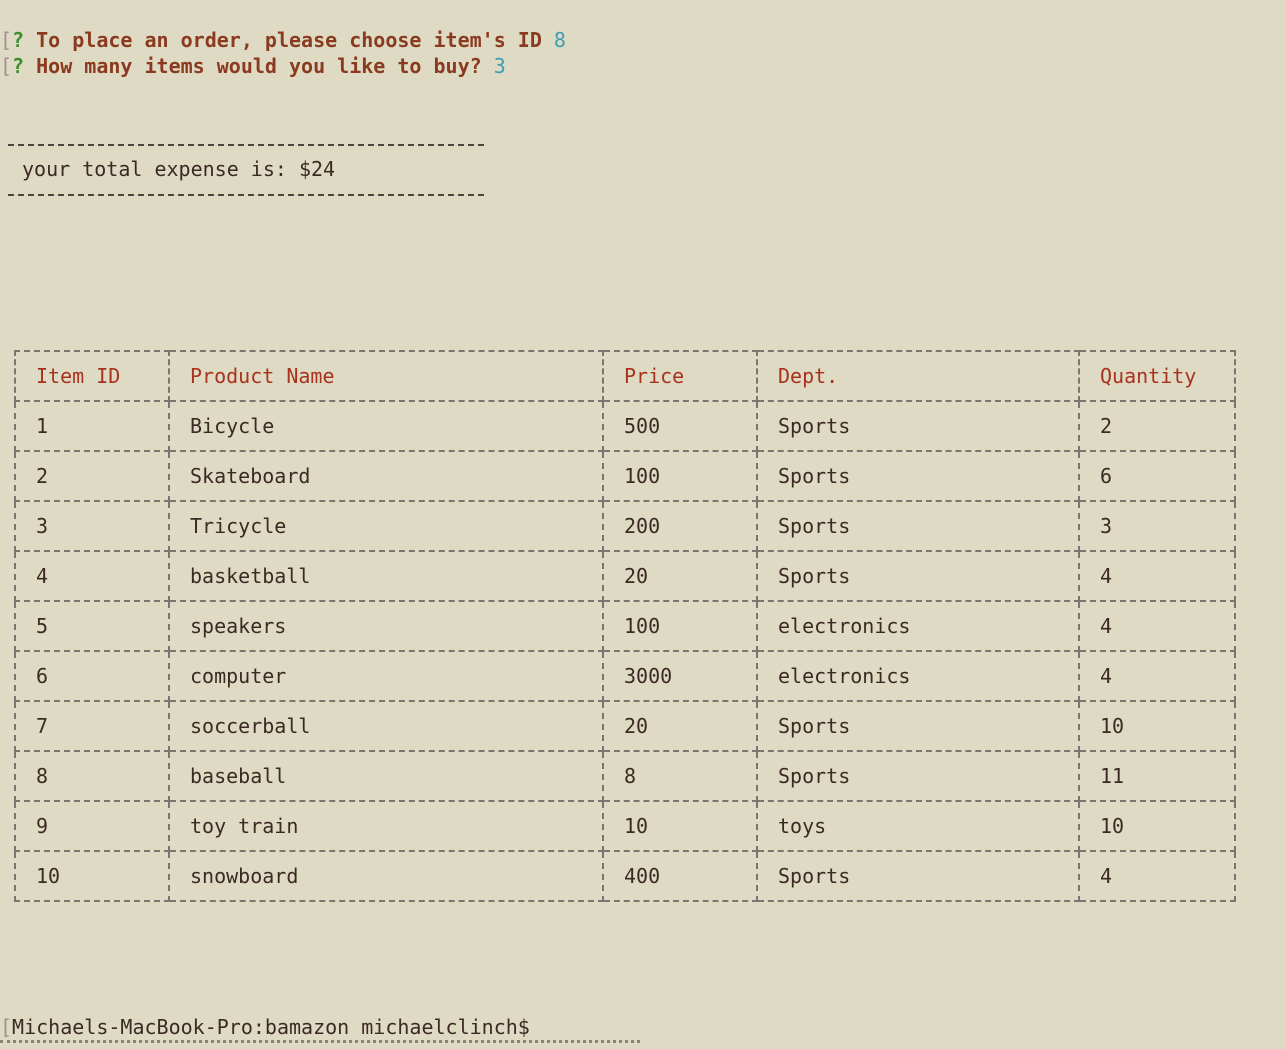 The image size is (1286, 1049). Describe the element at coordinates (386, 376) in the screenshot. I see `header-product-name: Product Name` at that location.